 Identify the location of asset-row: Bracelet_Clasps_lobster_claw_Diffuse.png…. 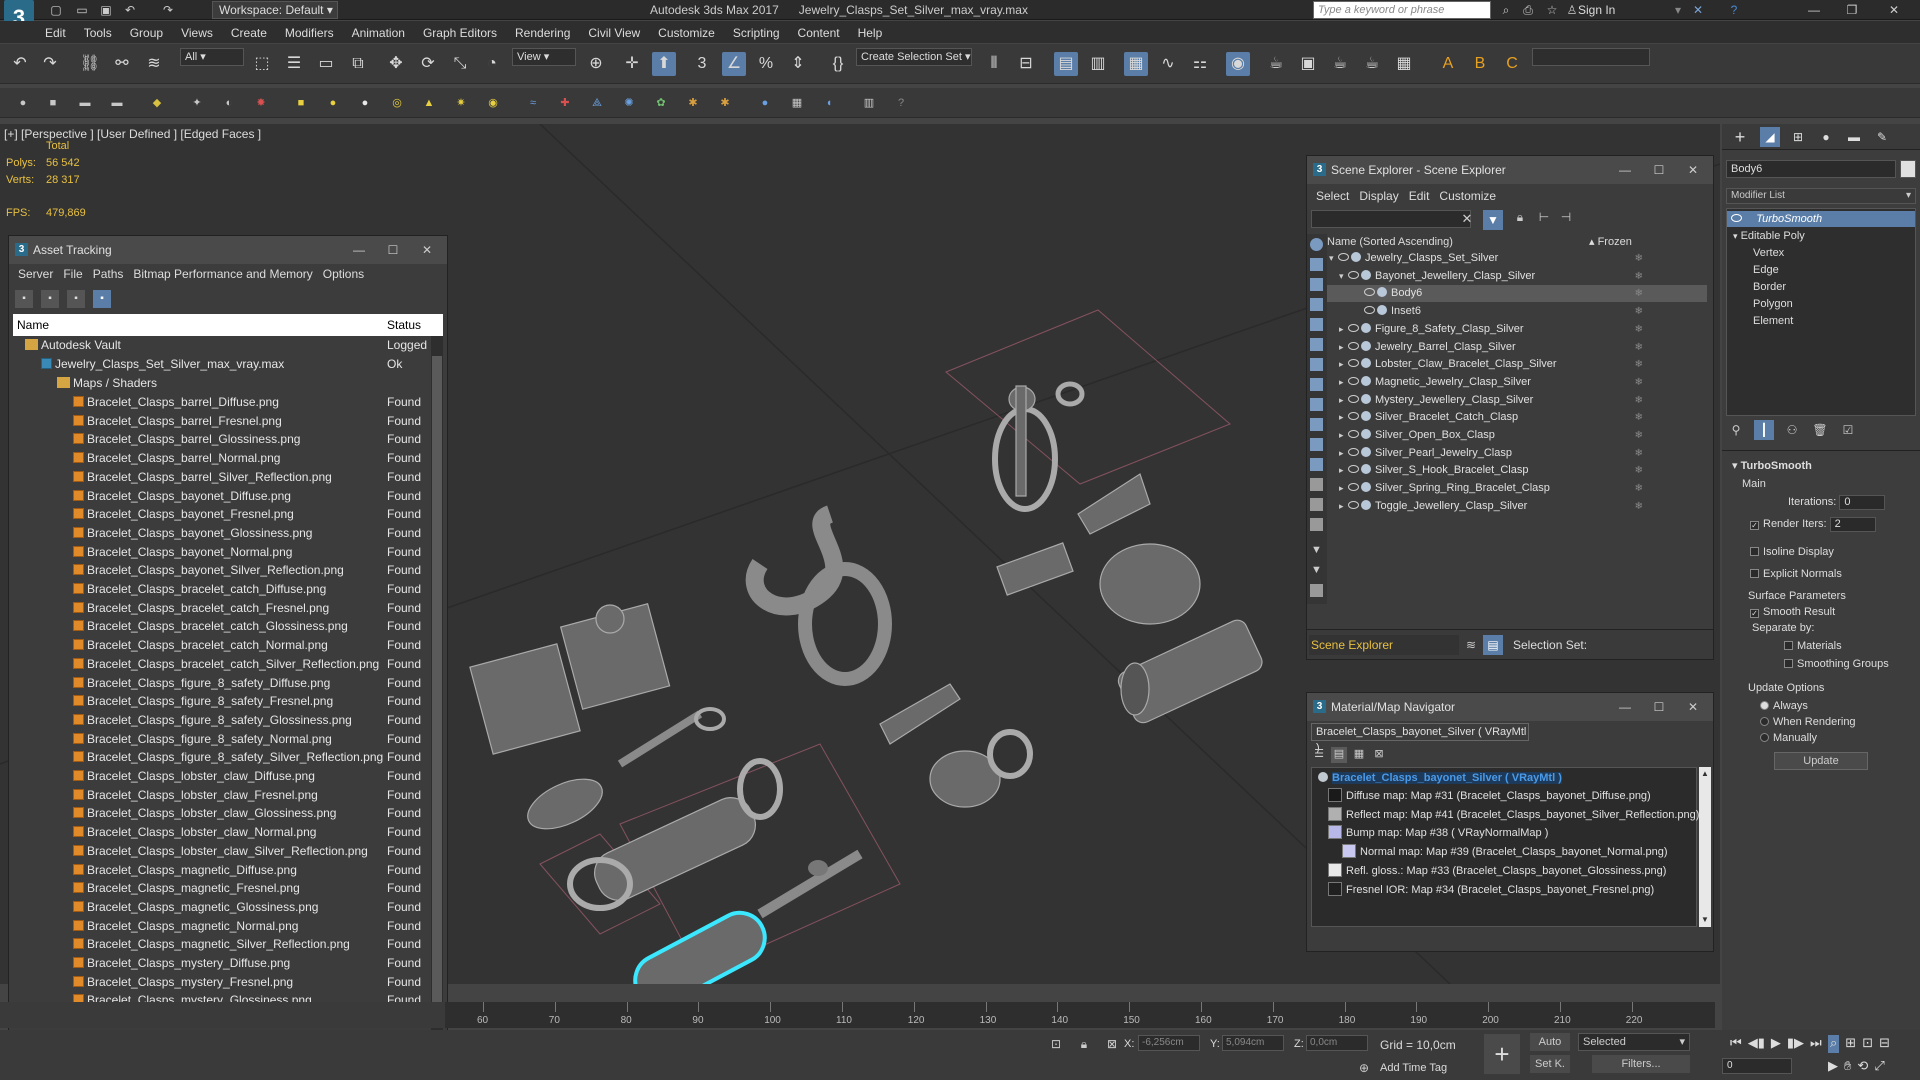
(226, 776).